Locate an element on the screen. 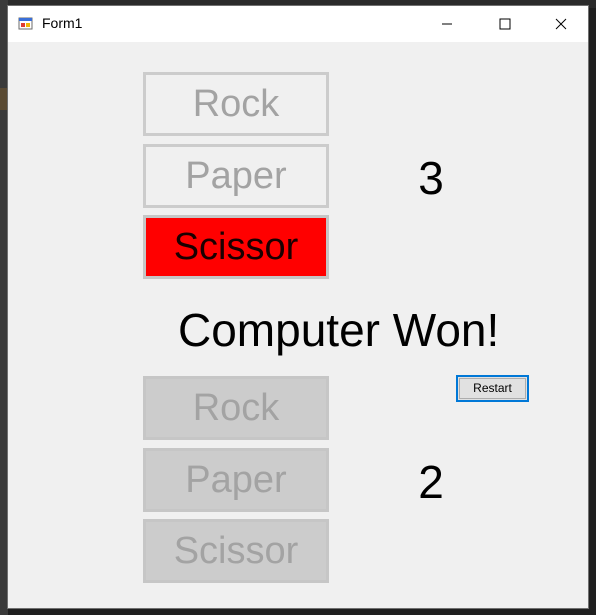  maximize-icon is located at coordinates (505, 24).